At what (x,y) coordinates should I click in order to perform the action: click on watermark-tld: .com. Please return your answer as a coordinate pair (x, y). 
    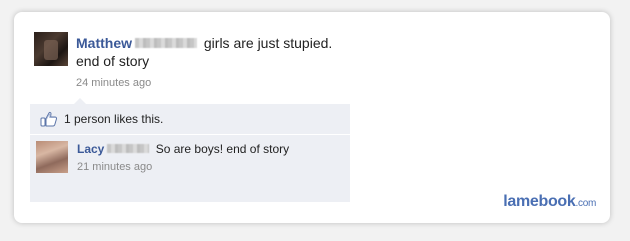
    Looking at the image, I should click on (586, 203).